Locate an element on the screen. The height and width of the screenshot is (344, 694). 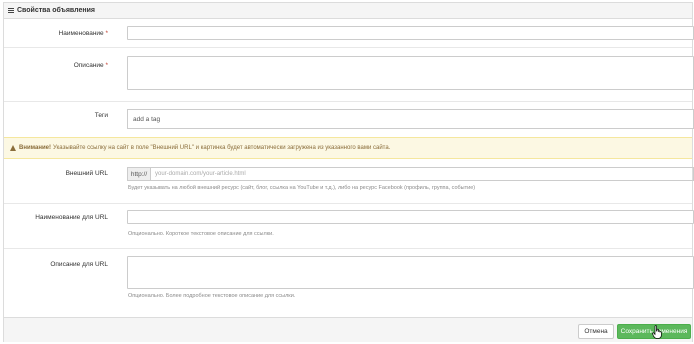
name-label: Наименование * is located at coordinates (83, 33).